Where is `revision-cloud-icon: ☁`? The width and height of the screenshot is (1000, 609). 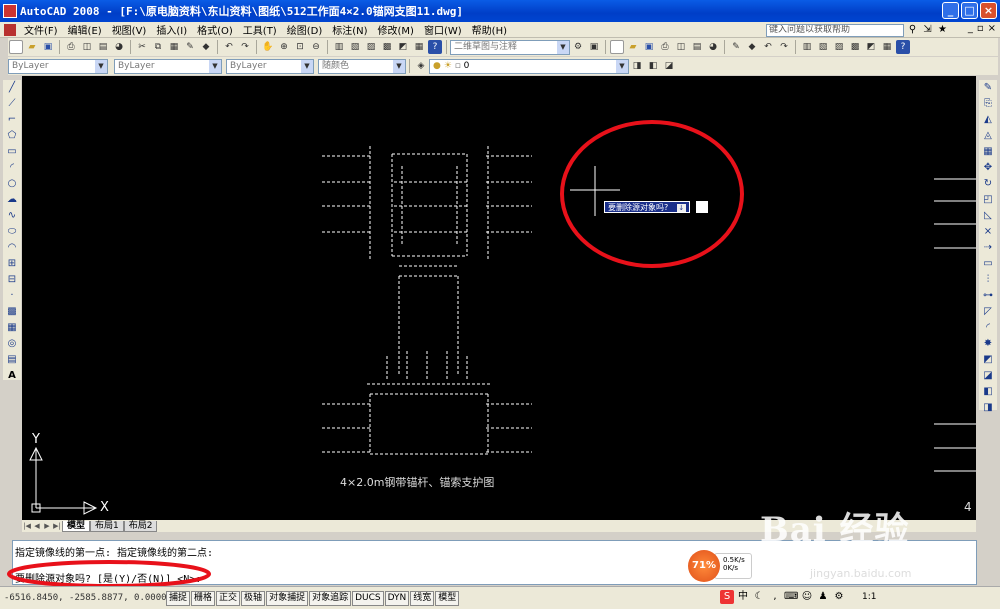
revision-cloud-icon: ☁ is located at coordinates (12, 200).